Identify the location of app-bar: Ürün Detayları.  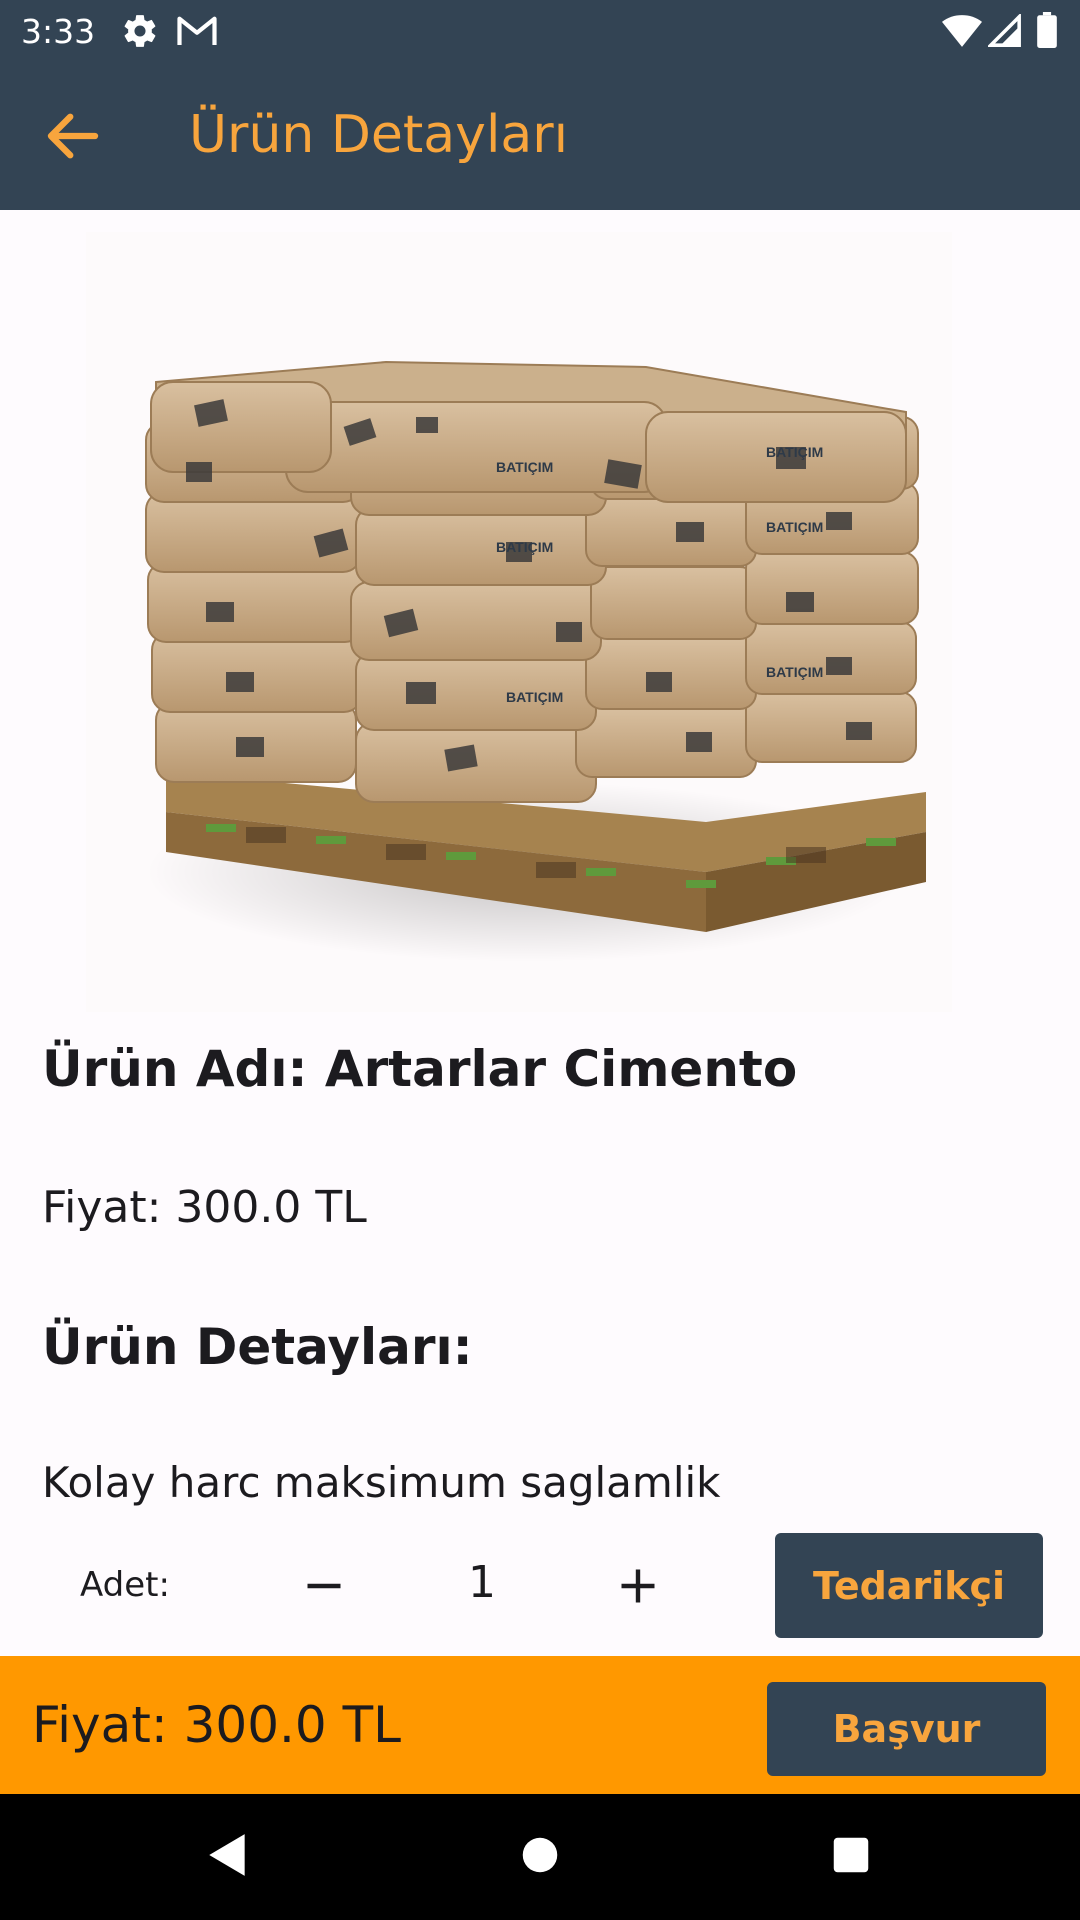
(540, 136).